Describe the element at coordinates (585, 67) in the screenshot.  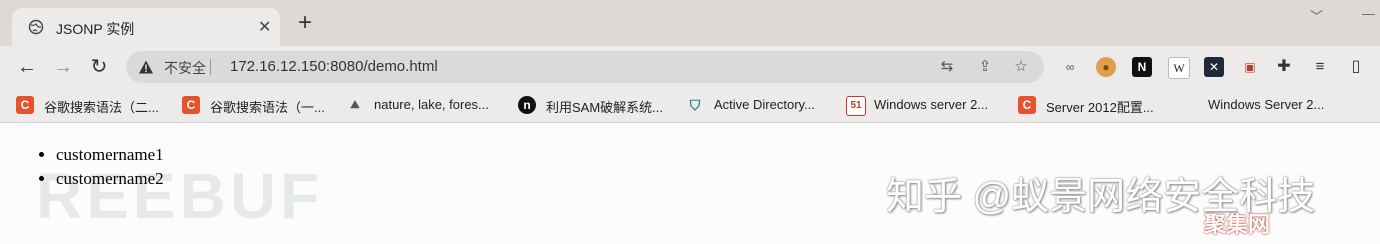
I see `address-bar: 不安全 172.16.12.150:8080/demo.html ⇆ ⇪ ☆` at that location.